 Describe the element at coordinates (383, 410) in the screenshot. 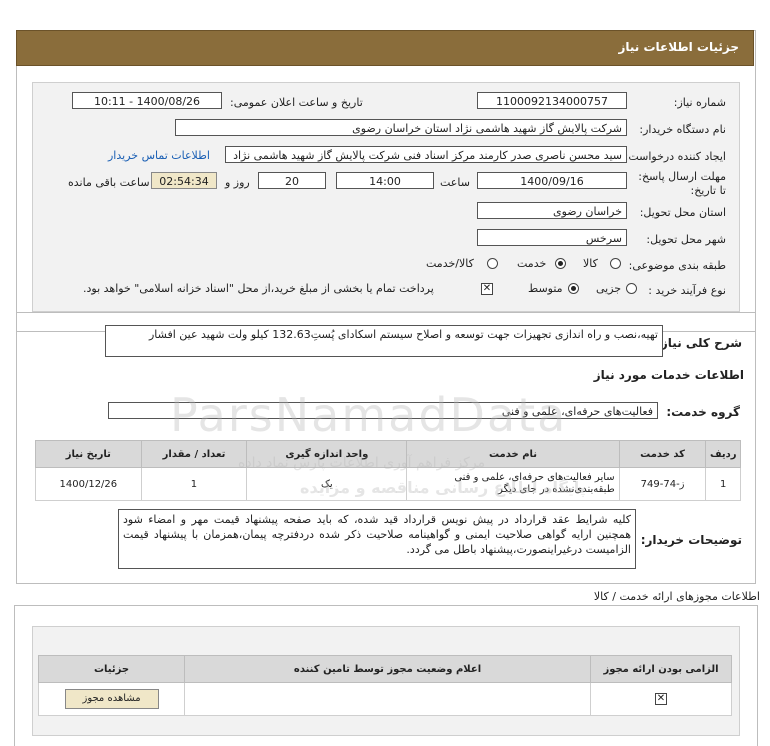

I see `service-group-field: فعالیت‌های حرفه‌ای، علمی و فنی` at that location.